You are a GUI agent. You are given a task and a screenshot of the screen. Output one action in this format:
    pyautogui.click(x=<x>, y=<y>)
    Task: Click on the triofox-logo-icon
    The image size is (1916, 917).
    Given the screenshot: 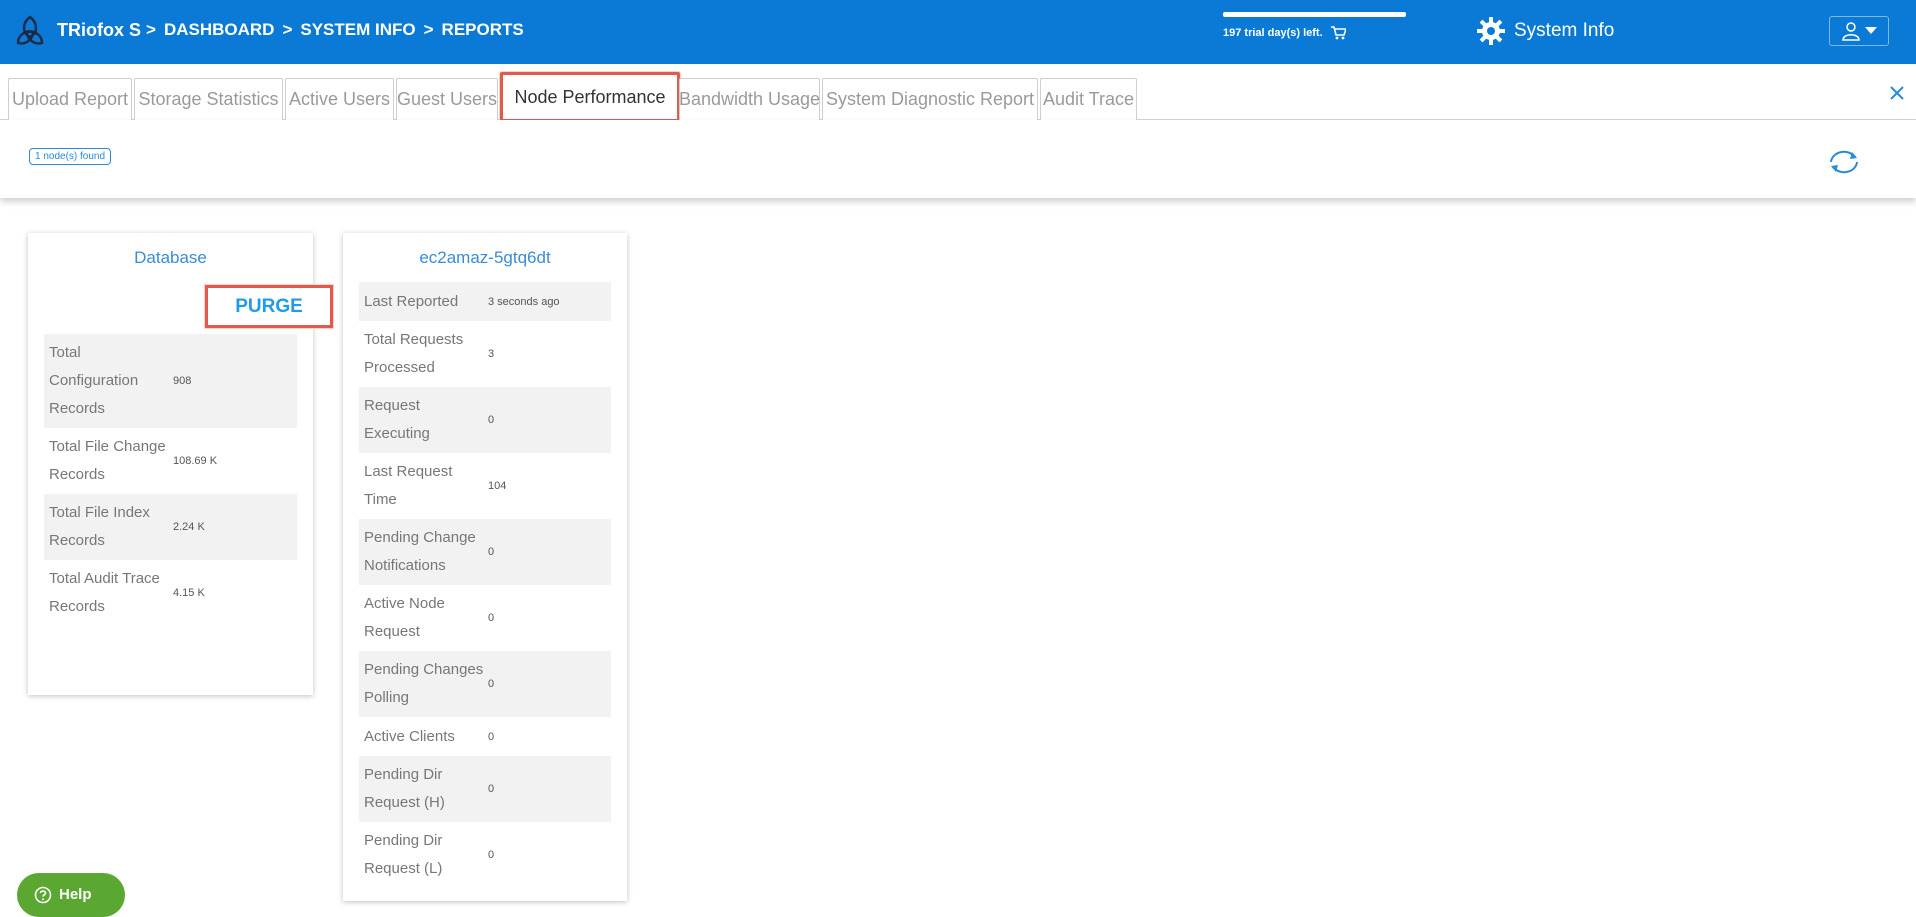 What is the action you would take?
    pyautogui.click(x=30, y=31)
    